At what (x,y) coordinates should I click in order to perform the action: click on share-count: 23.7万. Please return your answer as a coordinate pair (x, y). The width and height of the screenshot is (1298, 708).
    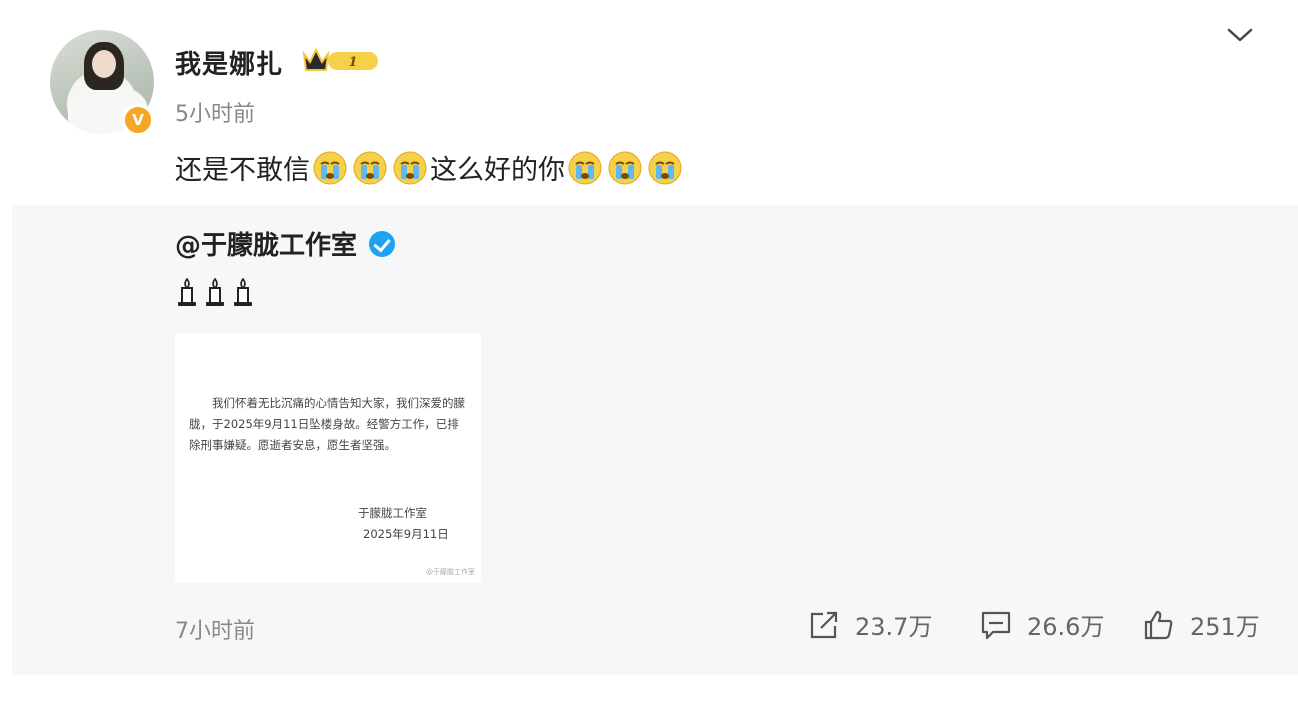
    Looking at the image, I should click on (894, 627).